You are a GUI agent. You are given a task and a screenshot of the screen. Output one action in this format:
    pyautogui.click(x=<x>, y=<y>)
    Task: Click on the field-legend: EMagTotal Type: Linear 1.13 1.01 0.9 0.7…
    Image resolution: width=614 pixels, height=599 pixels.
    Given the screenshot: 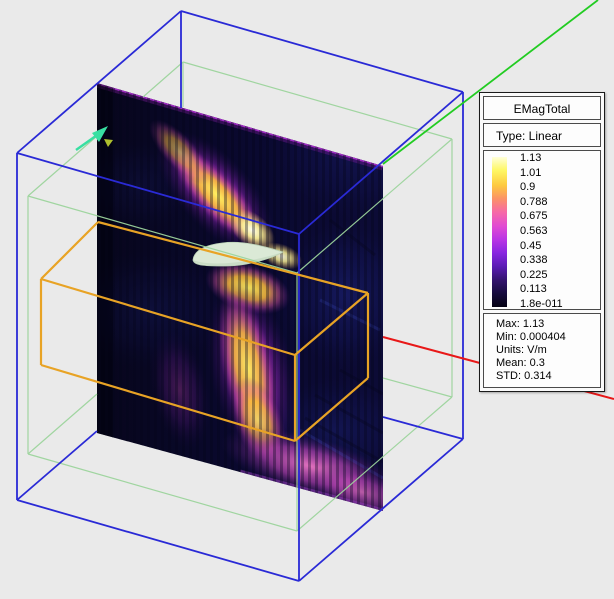 What is the action you would take?
    pyautogui.click(x=542, y=242)
    